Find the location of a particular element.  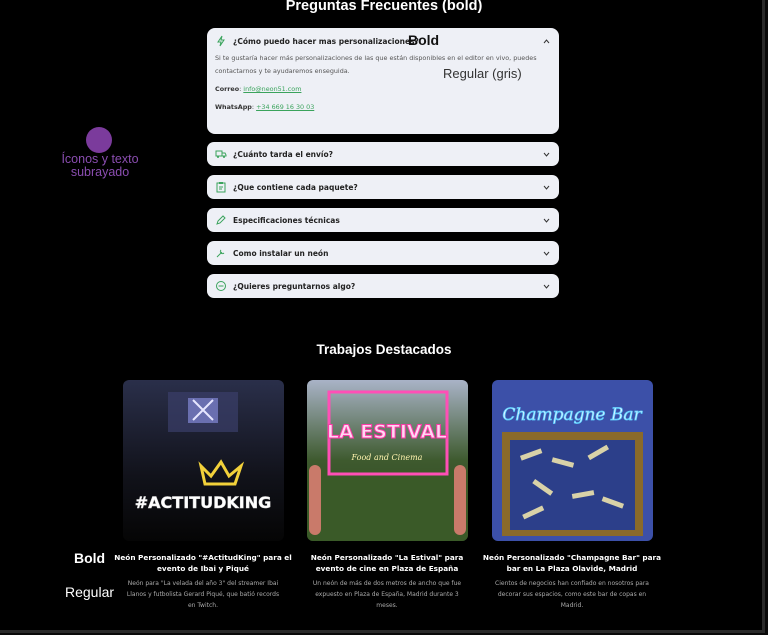

annotation-side-bold: Bold is located at coordinates (90, 558).